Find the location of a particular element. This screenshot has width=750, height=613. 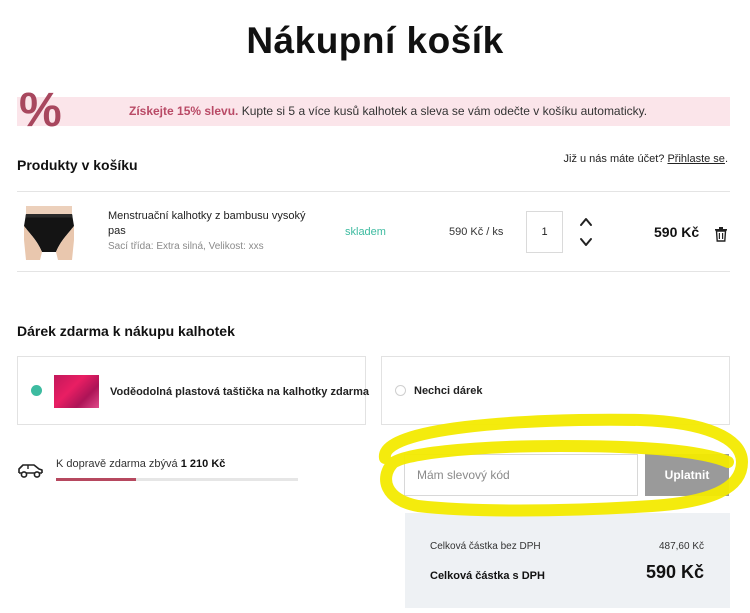

product-variant: Sací třída: Extra silná, Velikost: xxs is located at coordinates (186, 246).